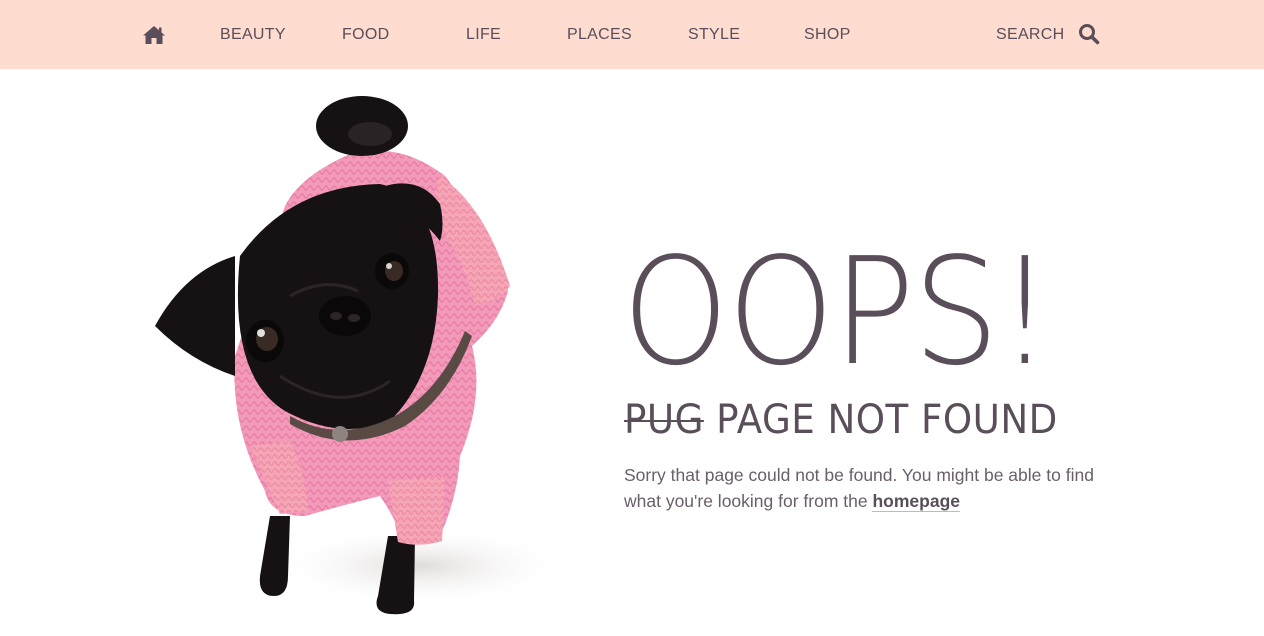 This screenshot has width=1264, height=636. I want to click on nav-home-link, so click(154, 34).